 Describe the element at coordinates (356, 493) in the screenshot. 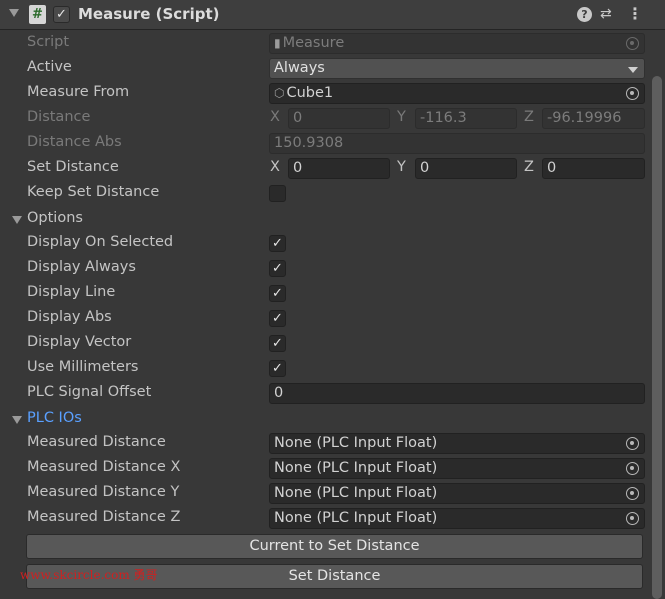

I see `measured-distance-y-value: None (PLC Input Float)` at that location.